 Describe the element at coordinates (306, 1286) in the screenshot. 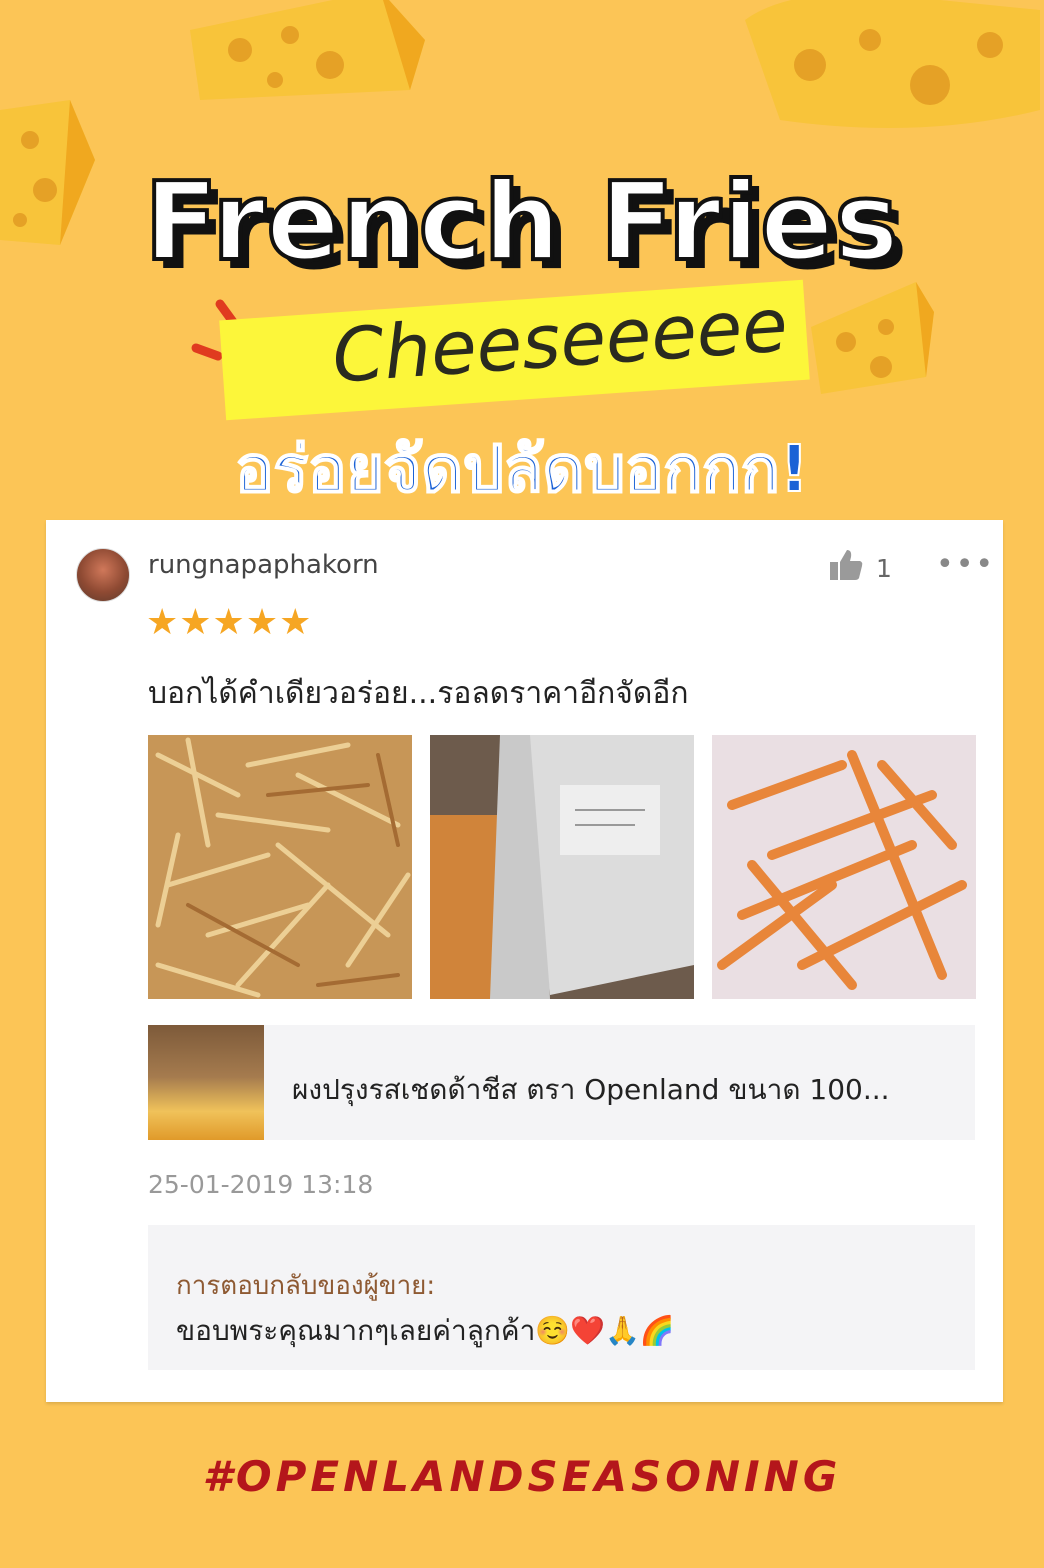

I see `seller-reply-label: การตอบกลับของผู้ขาย:` at that location.